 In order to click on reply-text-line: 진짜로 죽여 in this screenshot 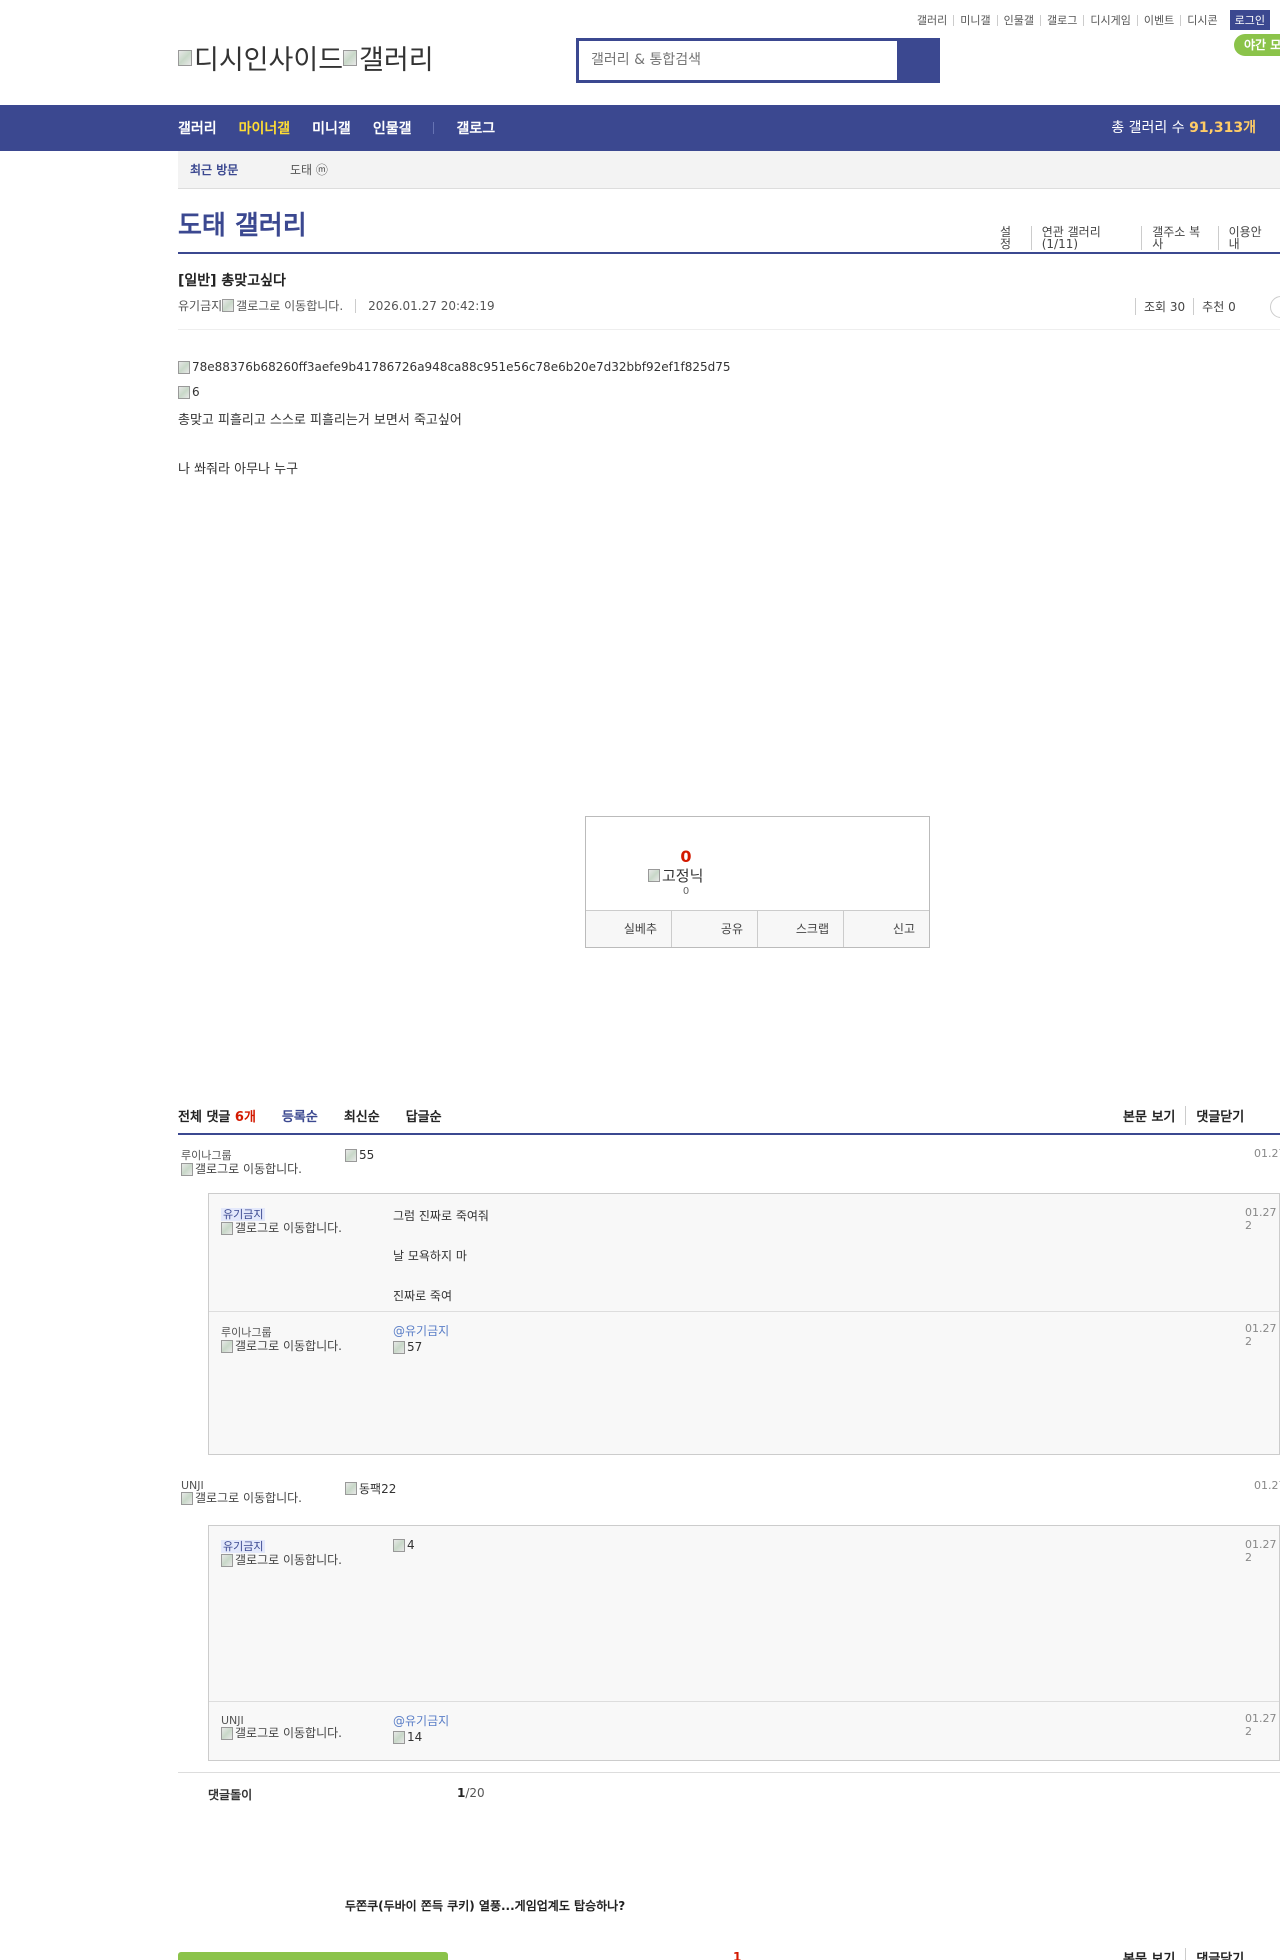, I will do `click(423, 1296)`.